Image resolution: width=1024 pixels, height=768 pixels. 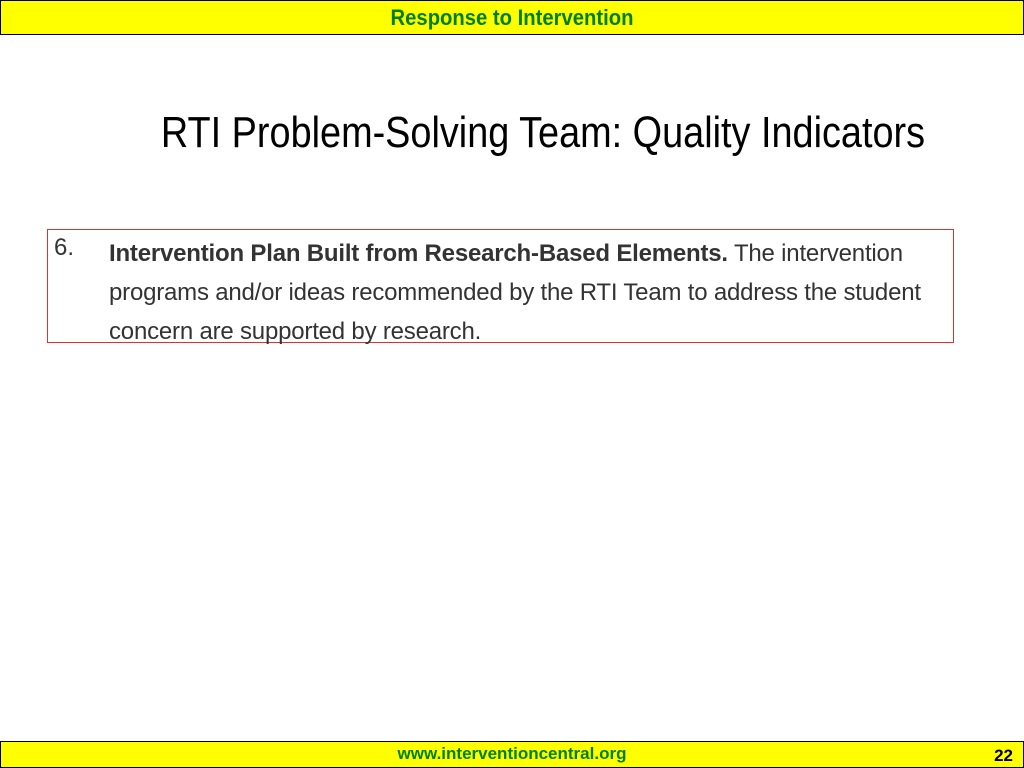 What do you see at coordinates (64, 247) in the screenshot?
I see `indicator-number: 6.` at bounding box center [64, 247].